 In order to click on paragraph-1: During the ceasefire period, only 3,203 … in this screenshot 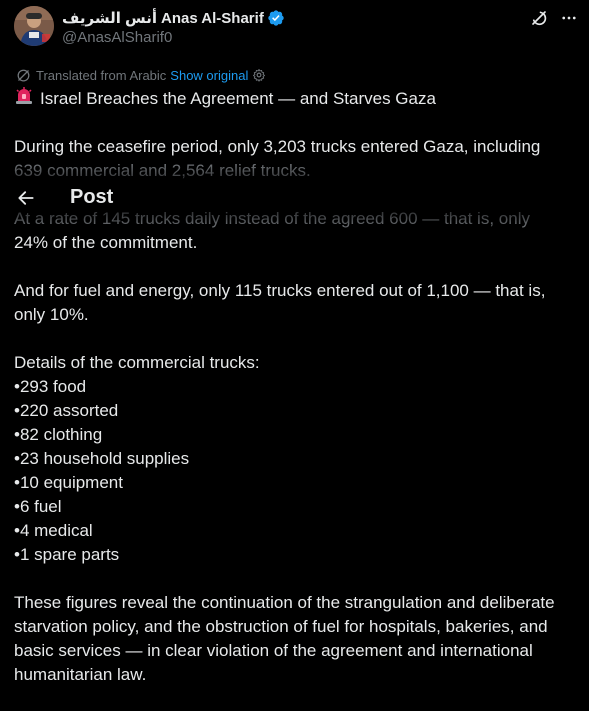, I will do `click(297, 159)`.